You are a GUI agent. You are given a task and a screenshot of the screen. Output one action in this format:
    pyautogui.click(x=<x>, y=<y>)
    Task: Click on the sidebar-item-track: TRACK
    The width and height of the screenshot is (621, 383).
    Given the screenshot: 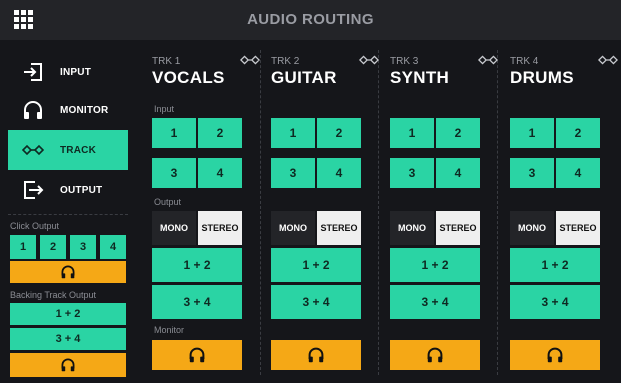 What is the action you would take?
    pyautogui.click(x=68, y=150)
    